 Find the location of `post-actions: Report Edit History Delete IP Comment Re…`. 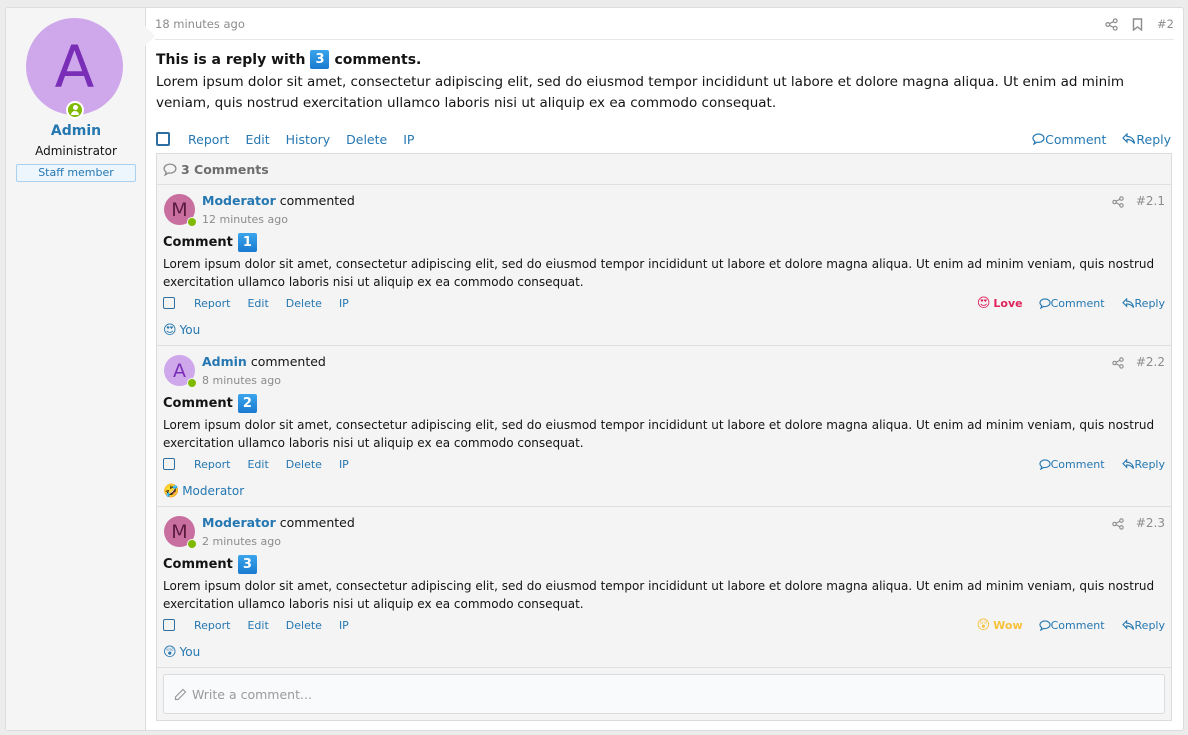

post-actions: Report Edit History Delete IP Comment Re… is located at coordinates (663, 139).